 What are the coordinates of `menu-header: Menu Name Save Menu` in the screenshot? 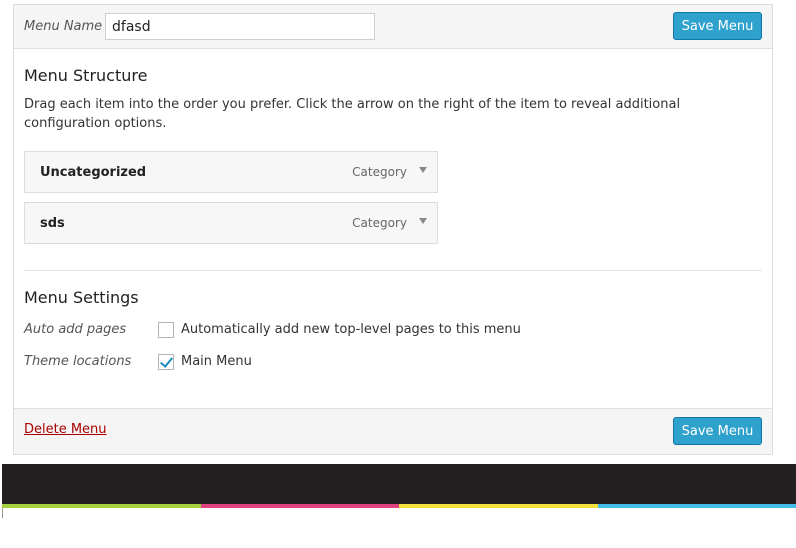 It's located at (393, 27).